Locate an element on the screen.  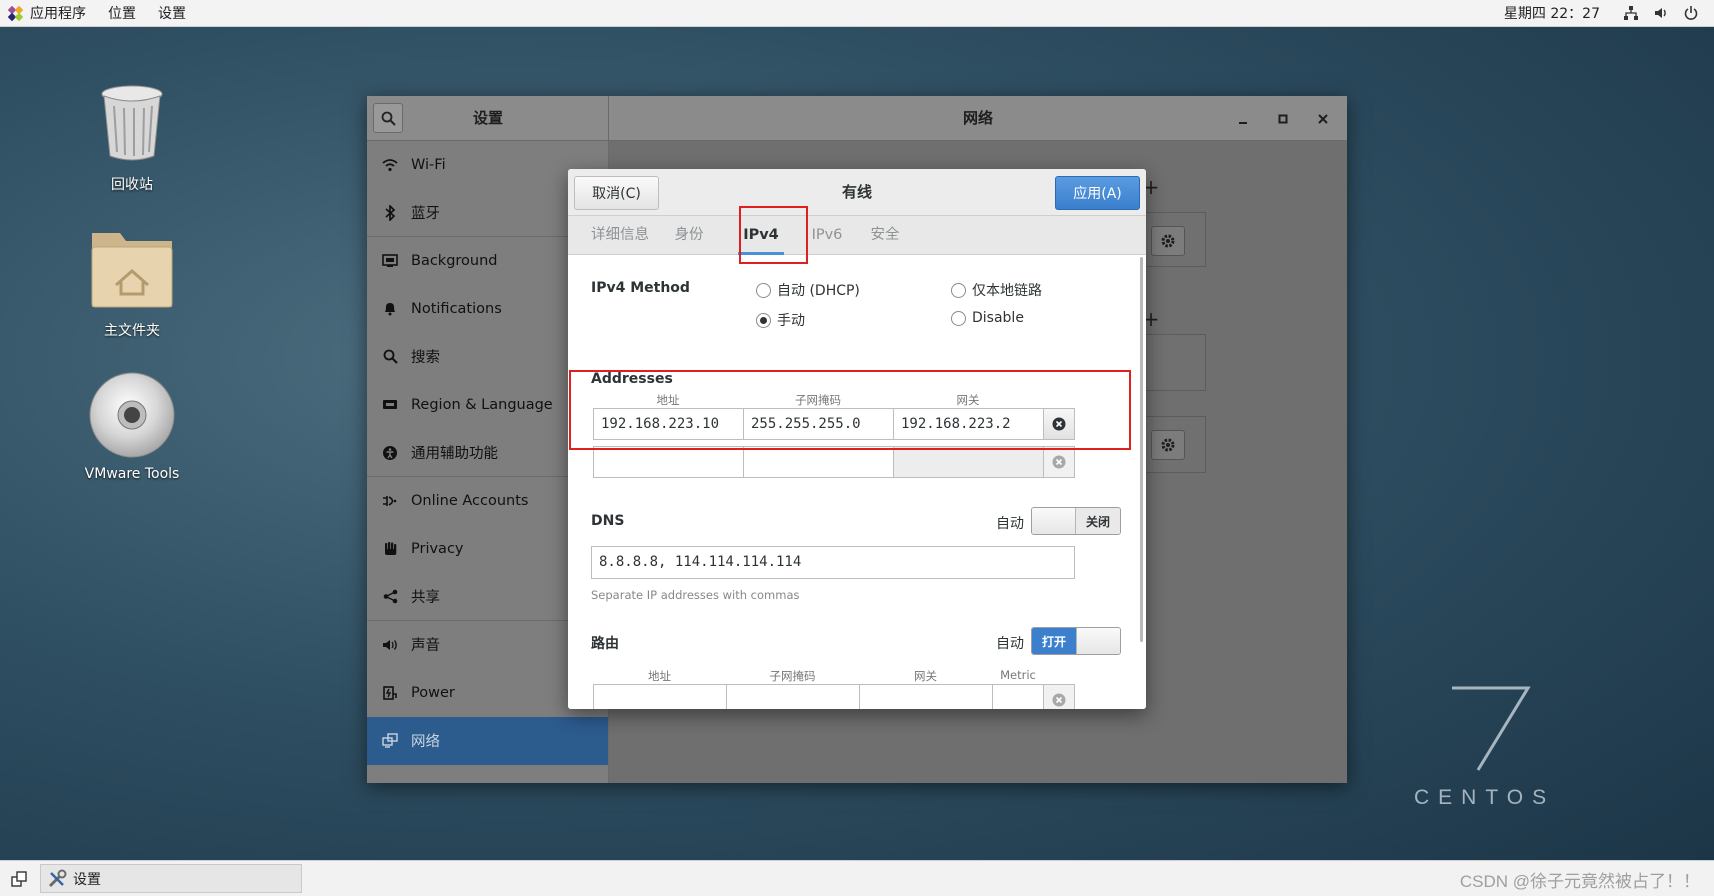
desktop-trash: 回收站 is located at coordinates (132, 136).